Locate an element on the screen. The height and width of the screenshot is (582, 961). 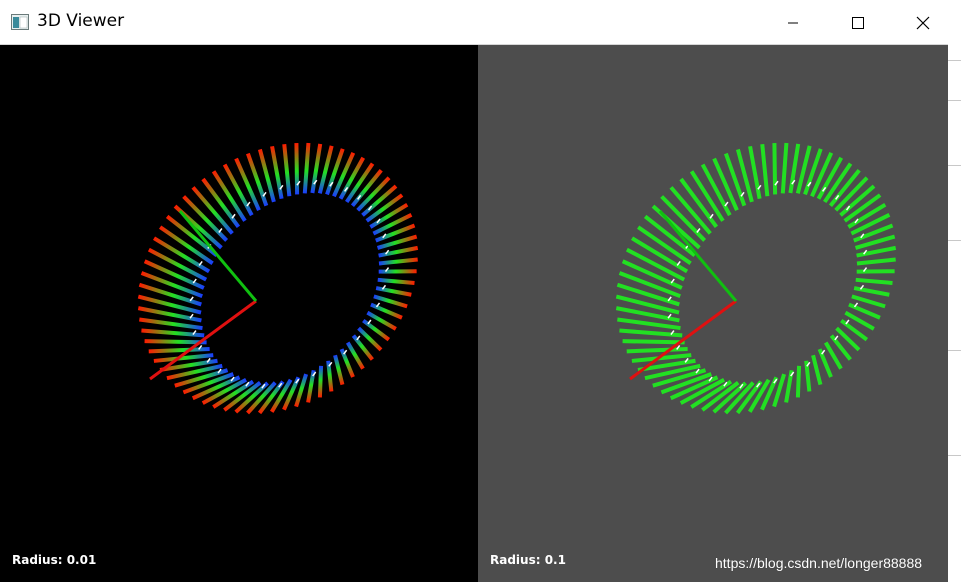
minimize-button is located at coordinates (793, 22).